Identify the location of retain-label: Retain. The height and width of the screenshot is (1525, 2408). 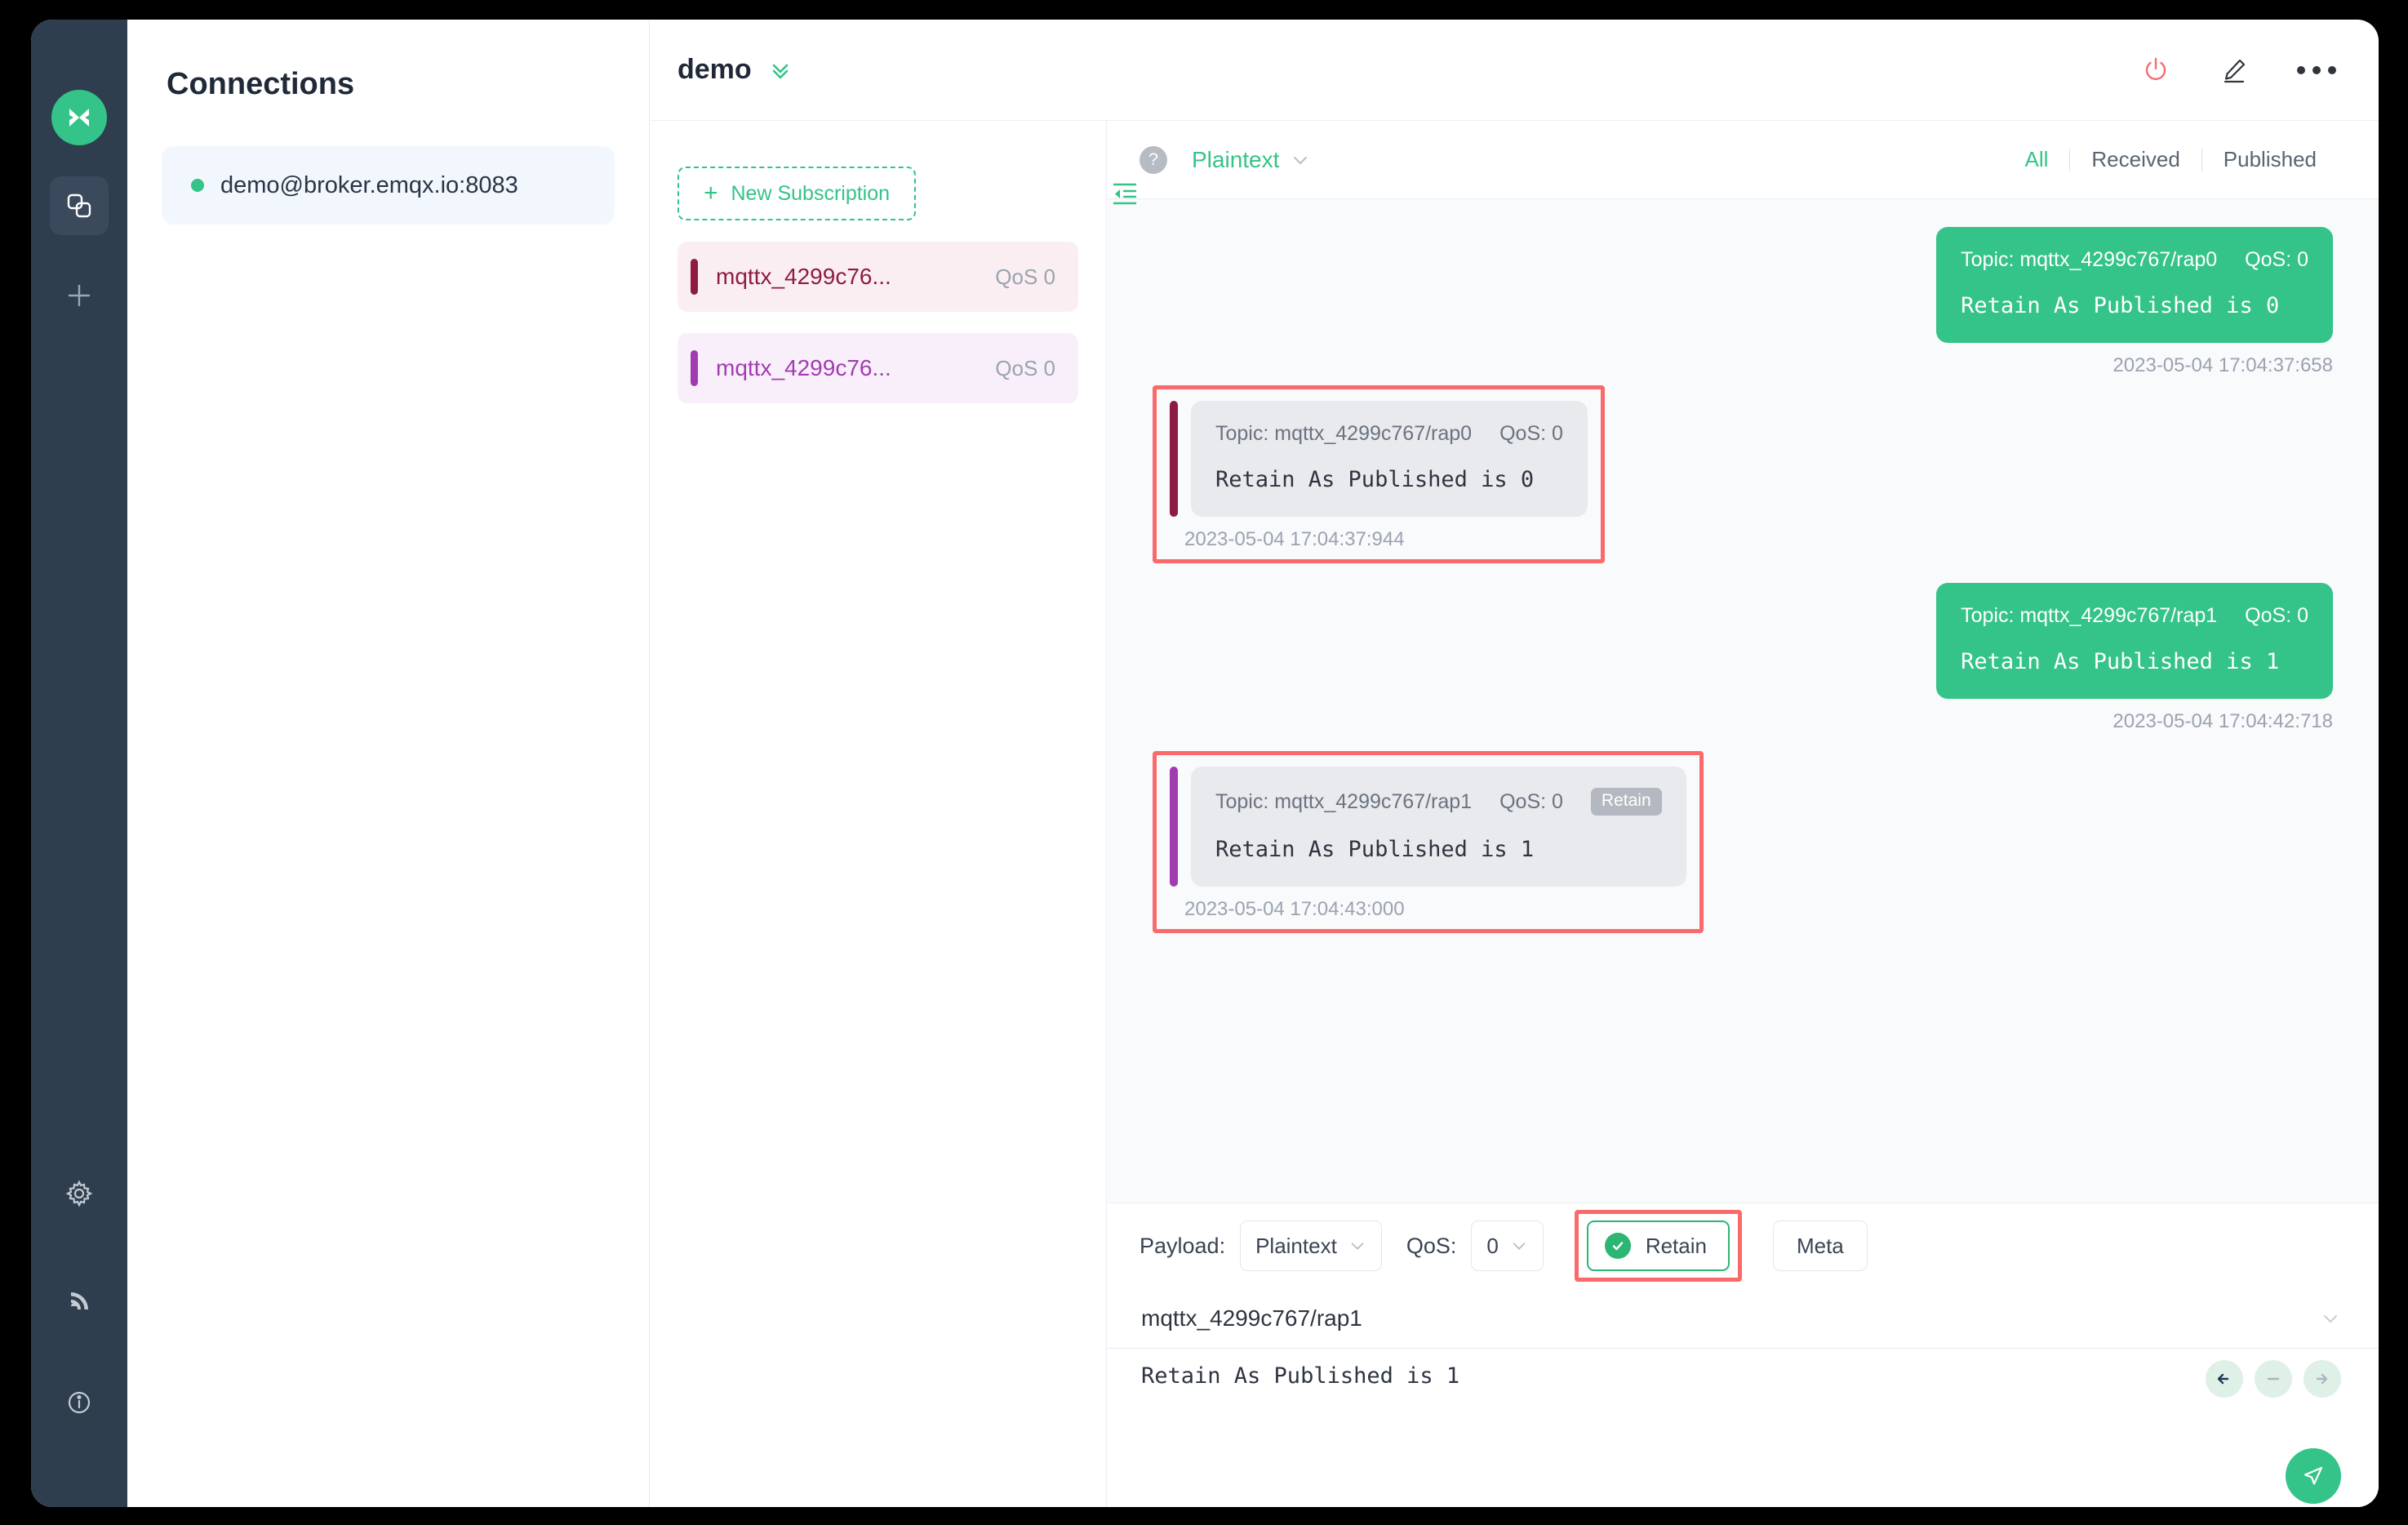
(1676, 1245).